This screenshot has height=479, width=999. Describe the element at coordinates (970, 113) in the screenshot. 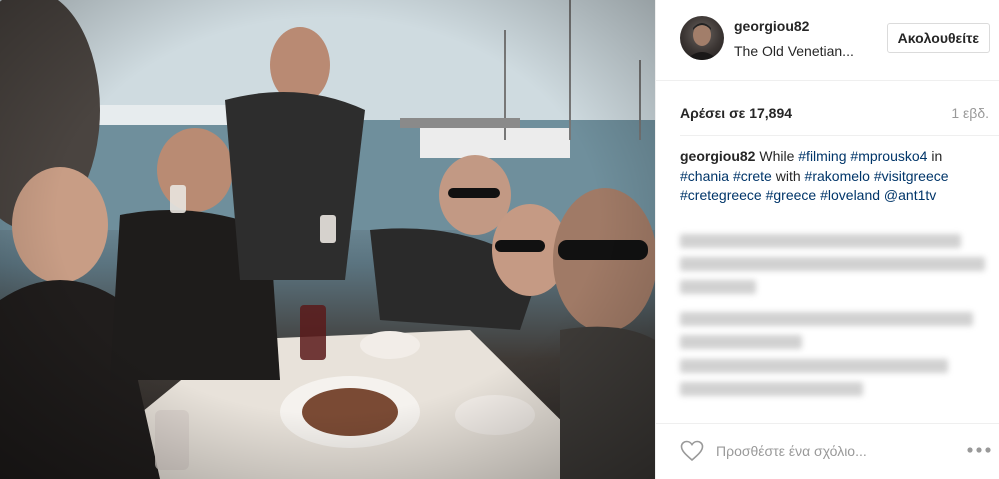

I see `post-time: 1 εβδ.` at that location.